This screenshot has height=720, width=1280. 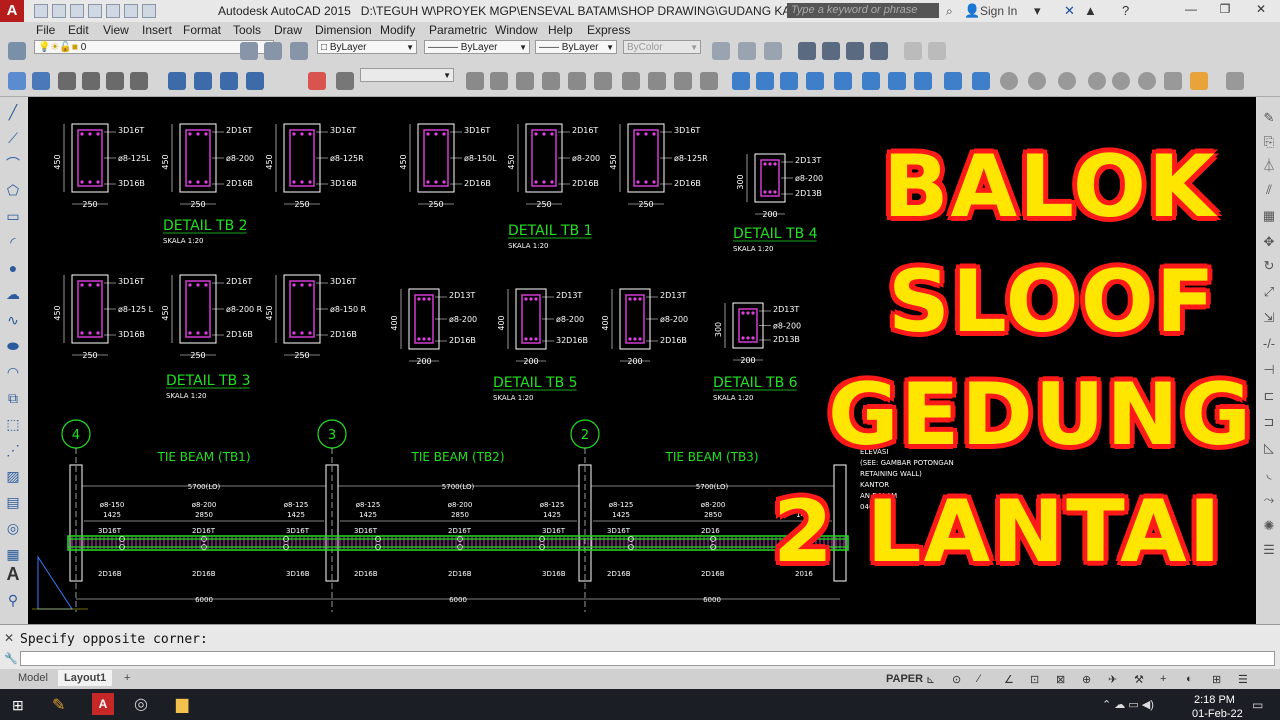 What do you see at coordinates (1269, 216) in the screenshot?
I see `array-icon: ▦` at bounding box center [1269, 216].